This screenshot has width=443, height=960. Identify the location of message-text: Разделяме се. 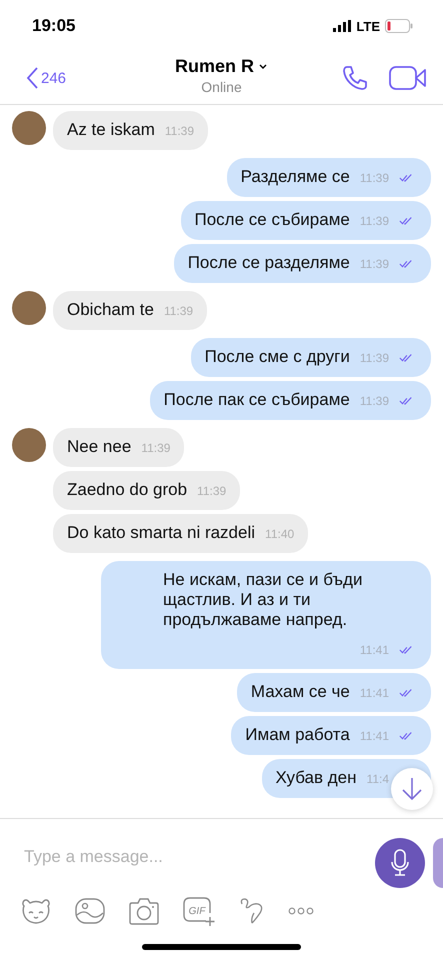
(295, 177).